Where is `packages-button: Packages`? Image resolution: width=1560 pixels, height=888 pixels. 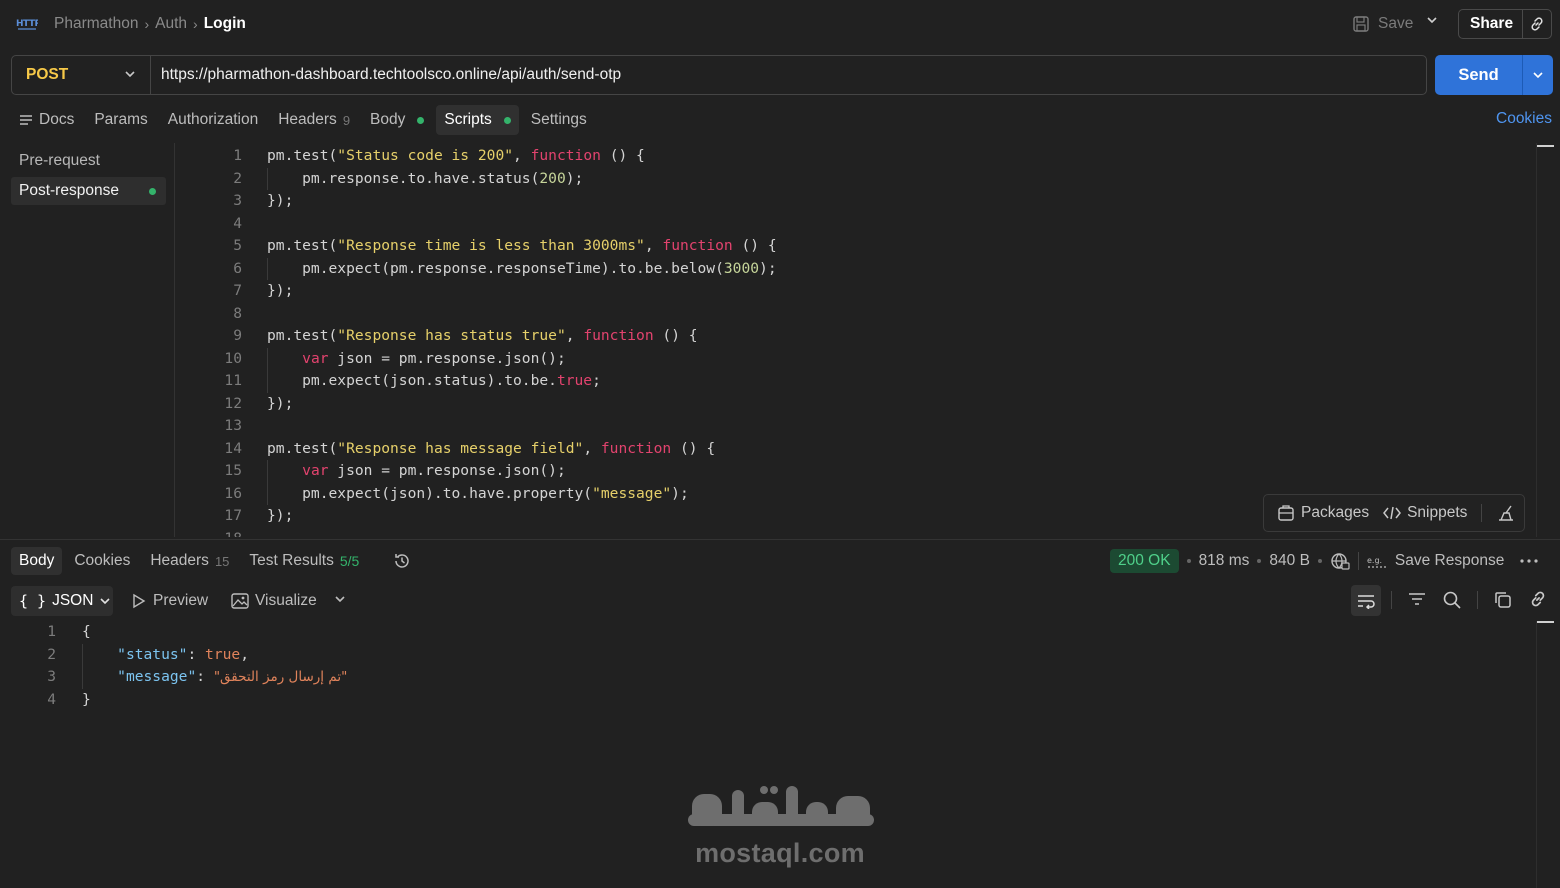
packages-button: Packages is located at coordinates (1323, 513).